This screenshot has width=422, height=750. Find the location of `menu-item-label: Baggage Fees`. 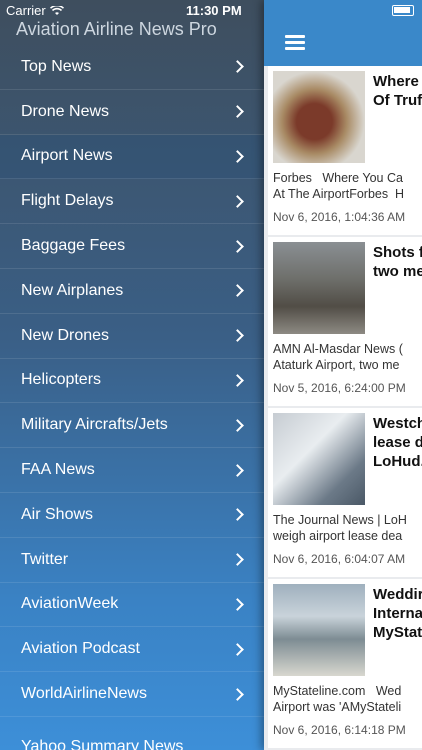

menu-item-label: Baggage Fees is located at coordinates (73, 246).